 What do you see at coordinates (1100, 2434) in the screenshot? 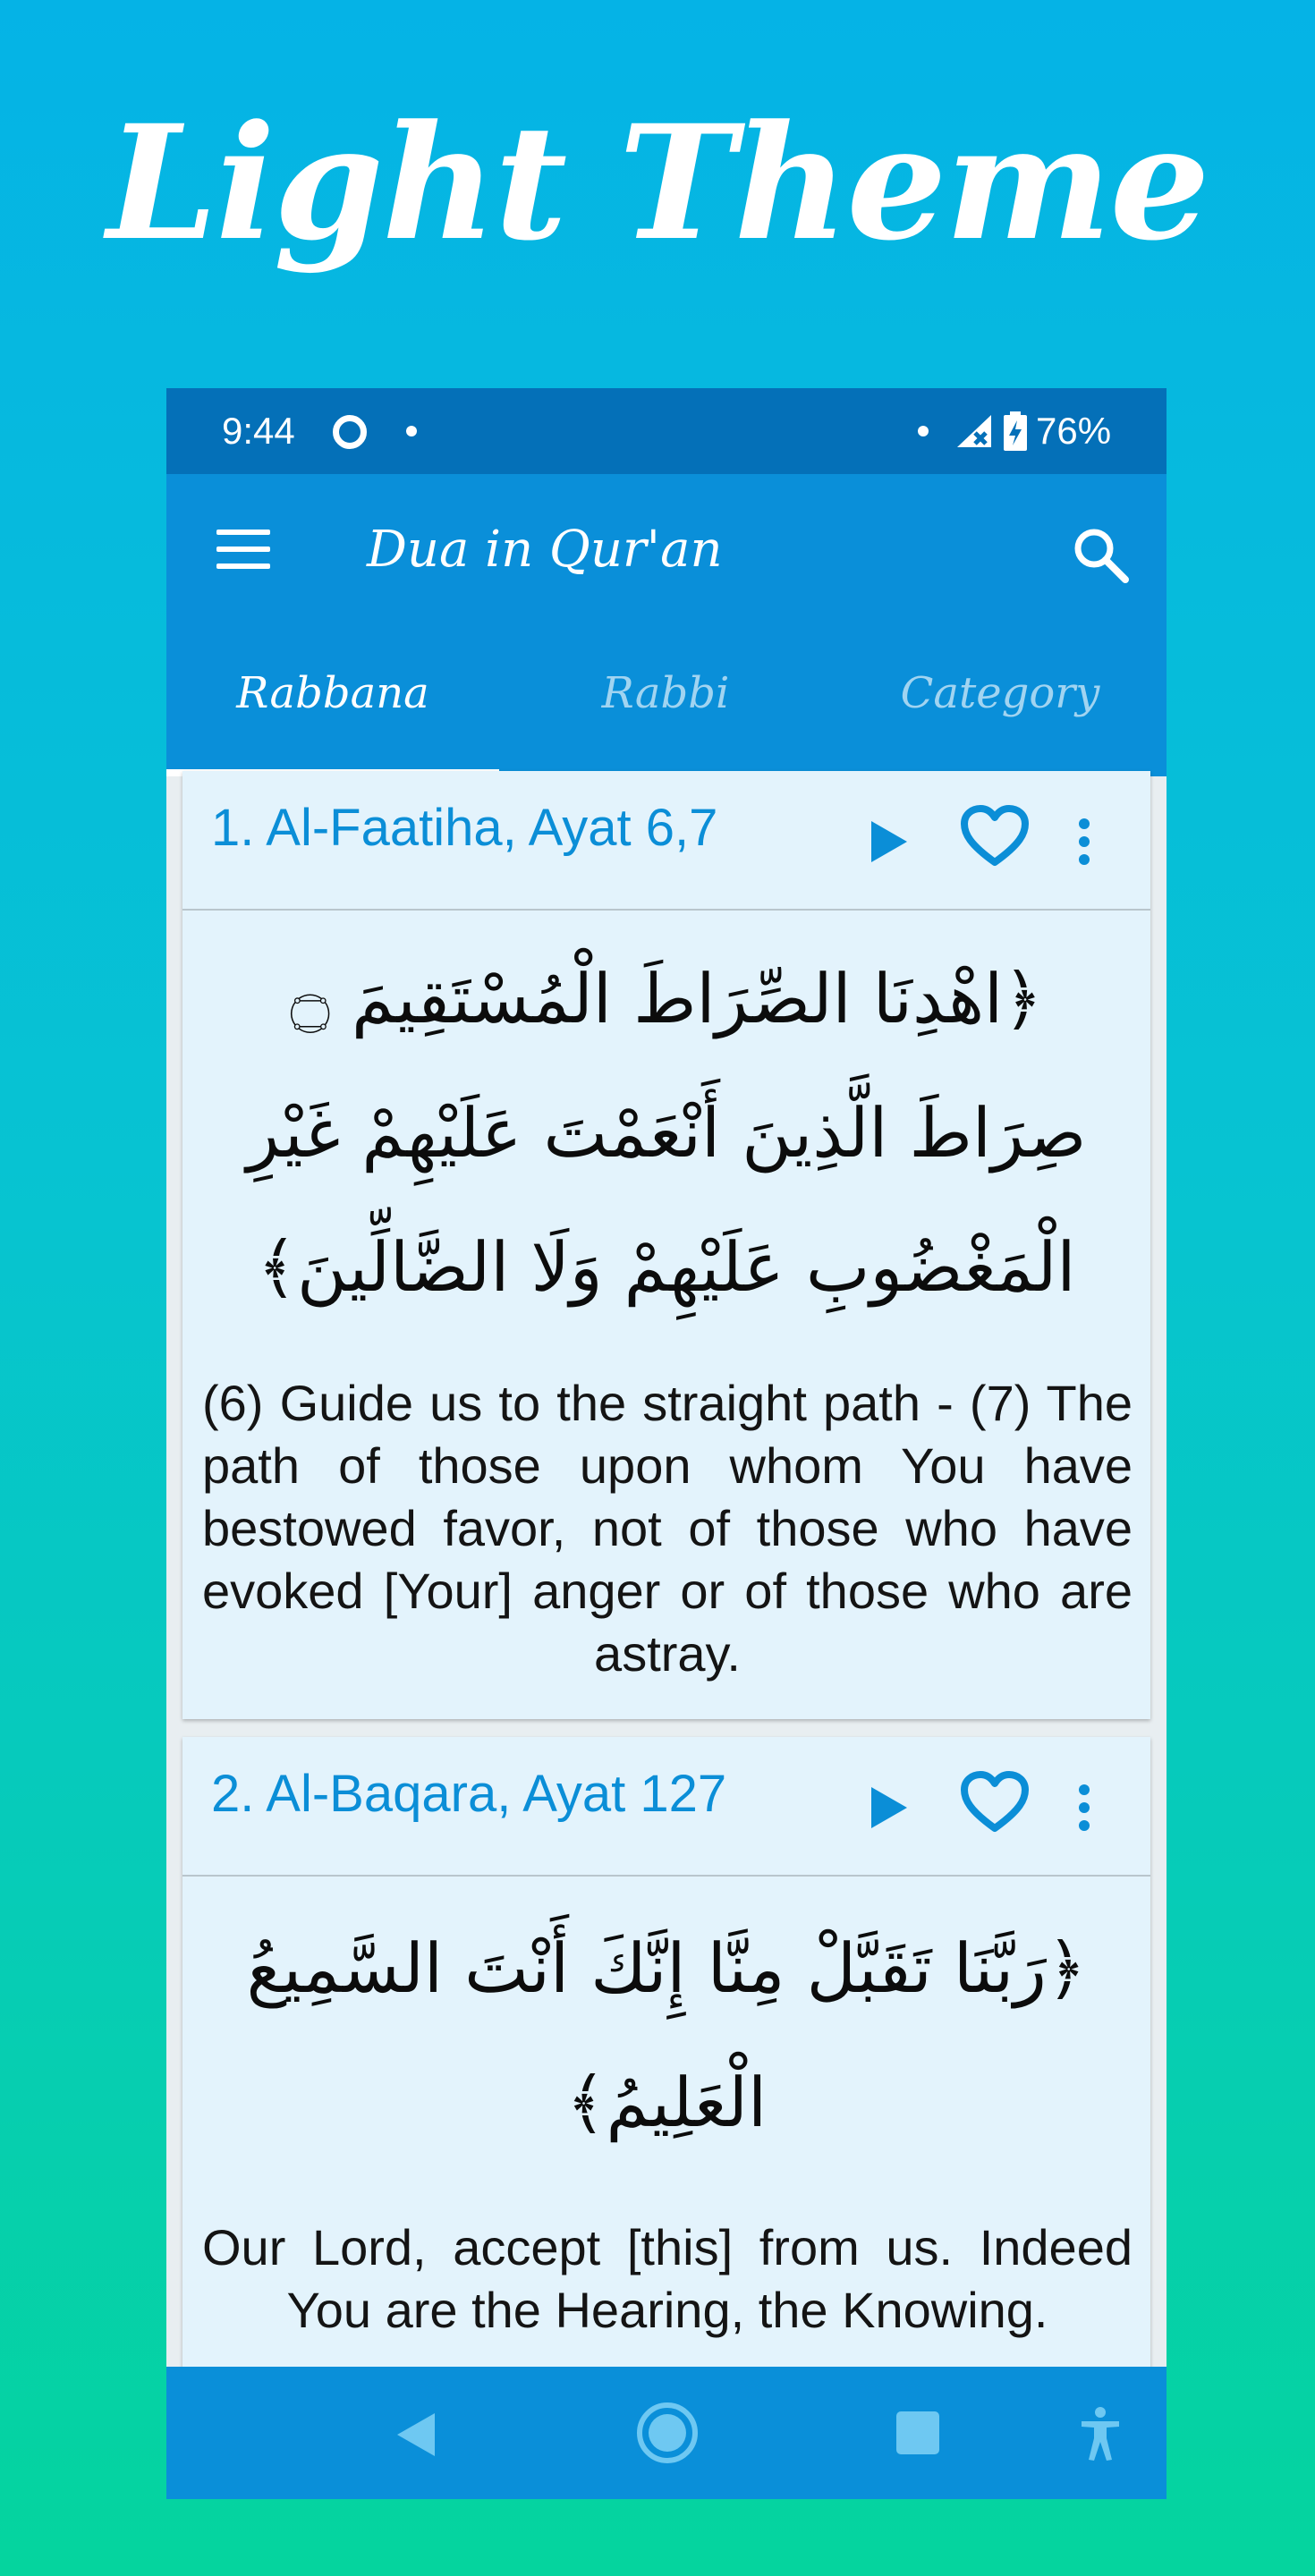
I see `accessibility-icon` at bounding box center [1100, 2434].